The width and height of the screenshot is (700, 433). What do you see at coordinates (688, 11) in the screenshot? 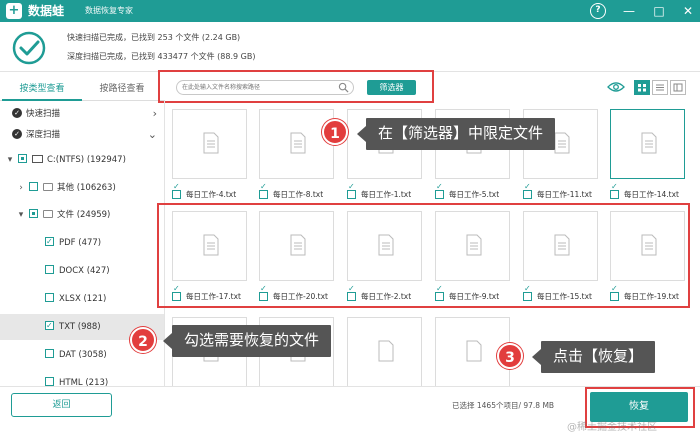
I see `close-button: ✕` at bounding box center [688, 11].